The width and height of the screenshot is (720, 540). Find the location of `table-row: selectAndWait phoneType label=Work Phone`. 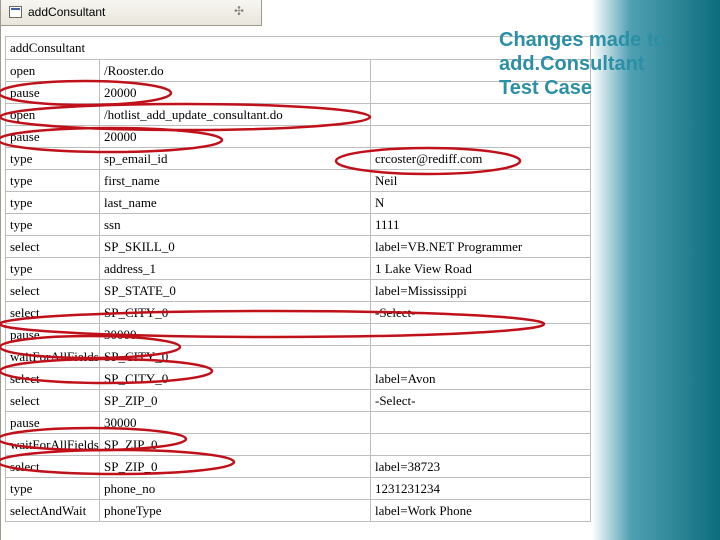

table-row: selectAndWait phoneType label=Work Phone is located at coordinates (298, 510).